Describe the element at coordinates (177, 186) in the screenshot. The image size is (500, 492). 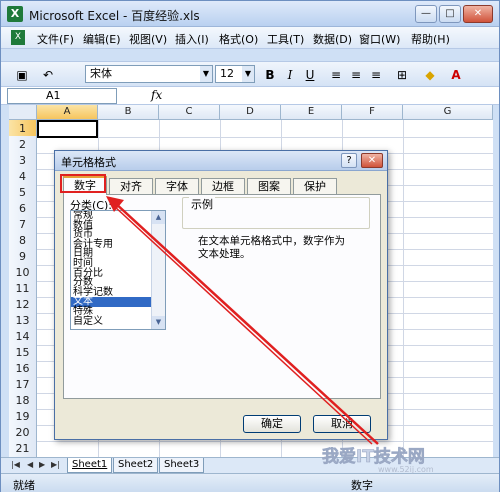
I see `tab-font: 字体` at that location.